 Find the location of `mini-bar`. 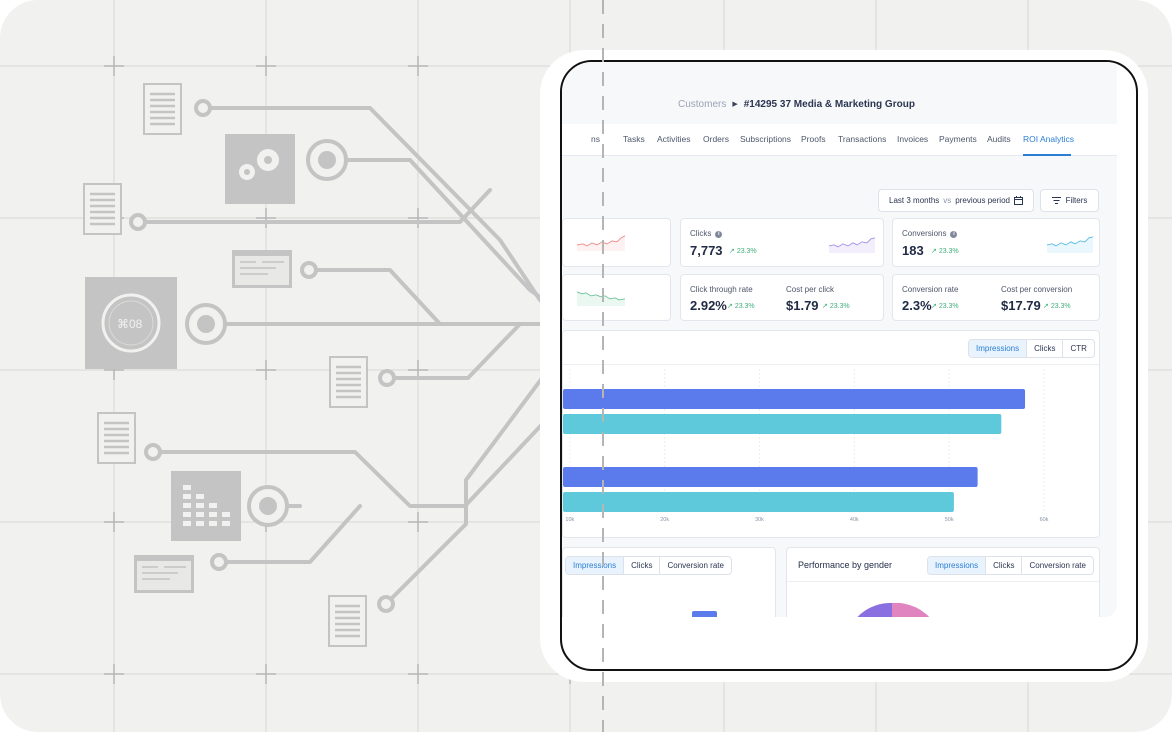

mini-bar is located at coordinates (704, 614).